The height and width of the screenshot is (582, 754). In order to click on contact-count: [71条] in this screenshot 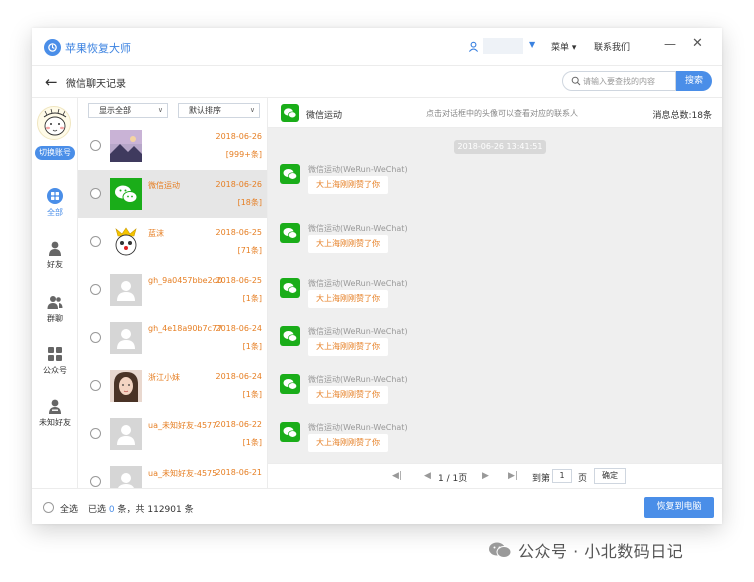, I will do `click(249, 250)`.